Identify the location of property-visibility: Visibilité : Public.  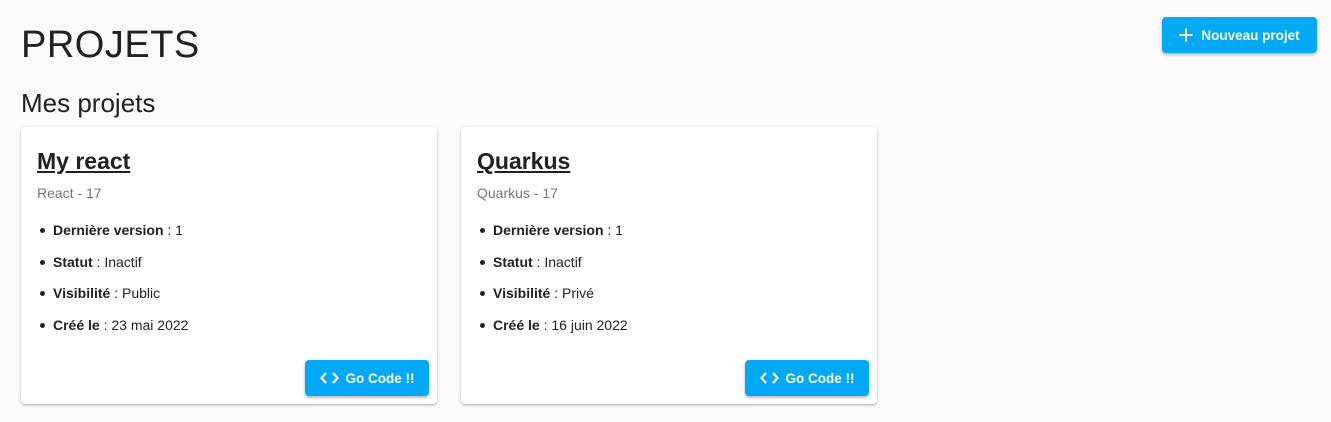
(112, 300).